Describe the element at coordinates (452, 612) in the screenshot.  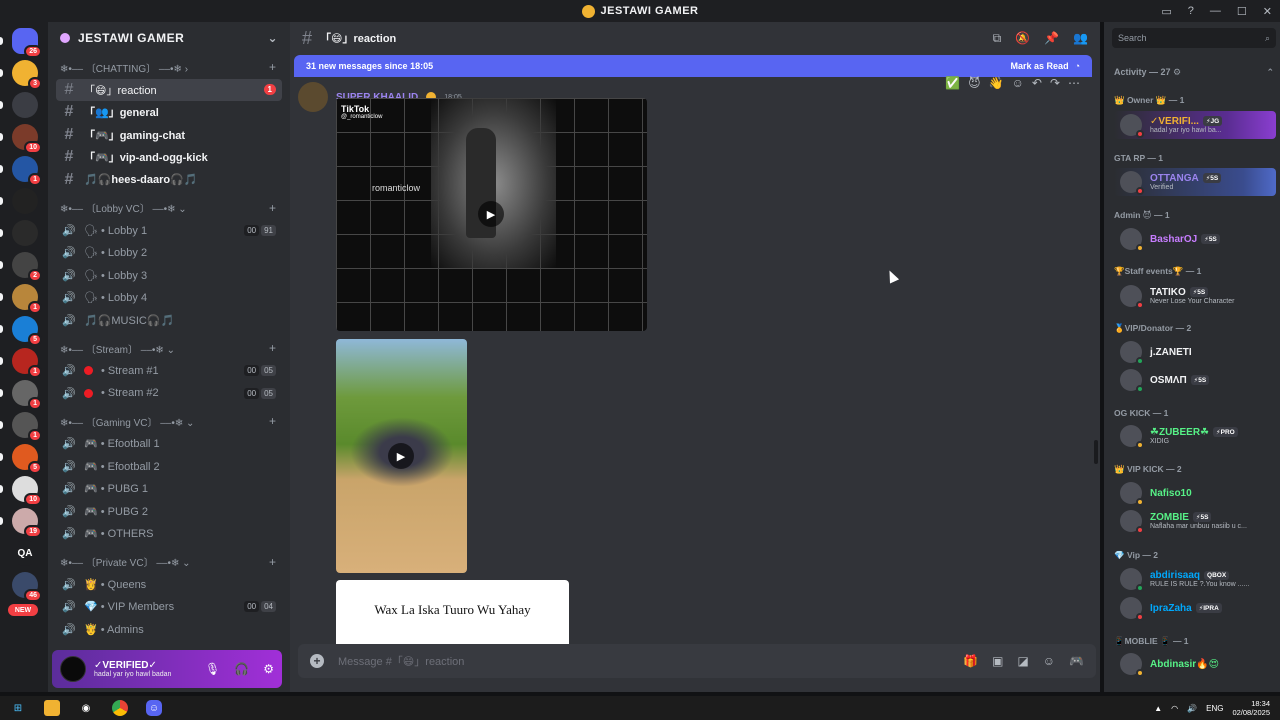
I see `image-text-card: Wax La Iska Tuuro Wu Yahay` at that location.